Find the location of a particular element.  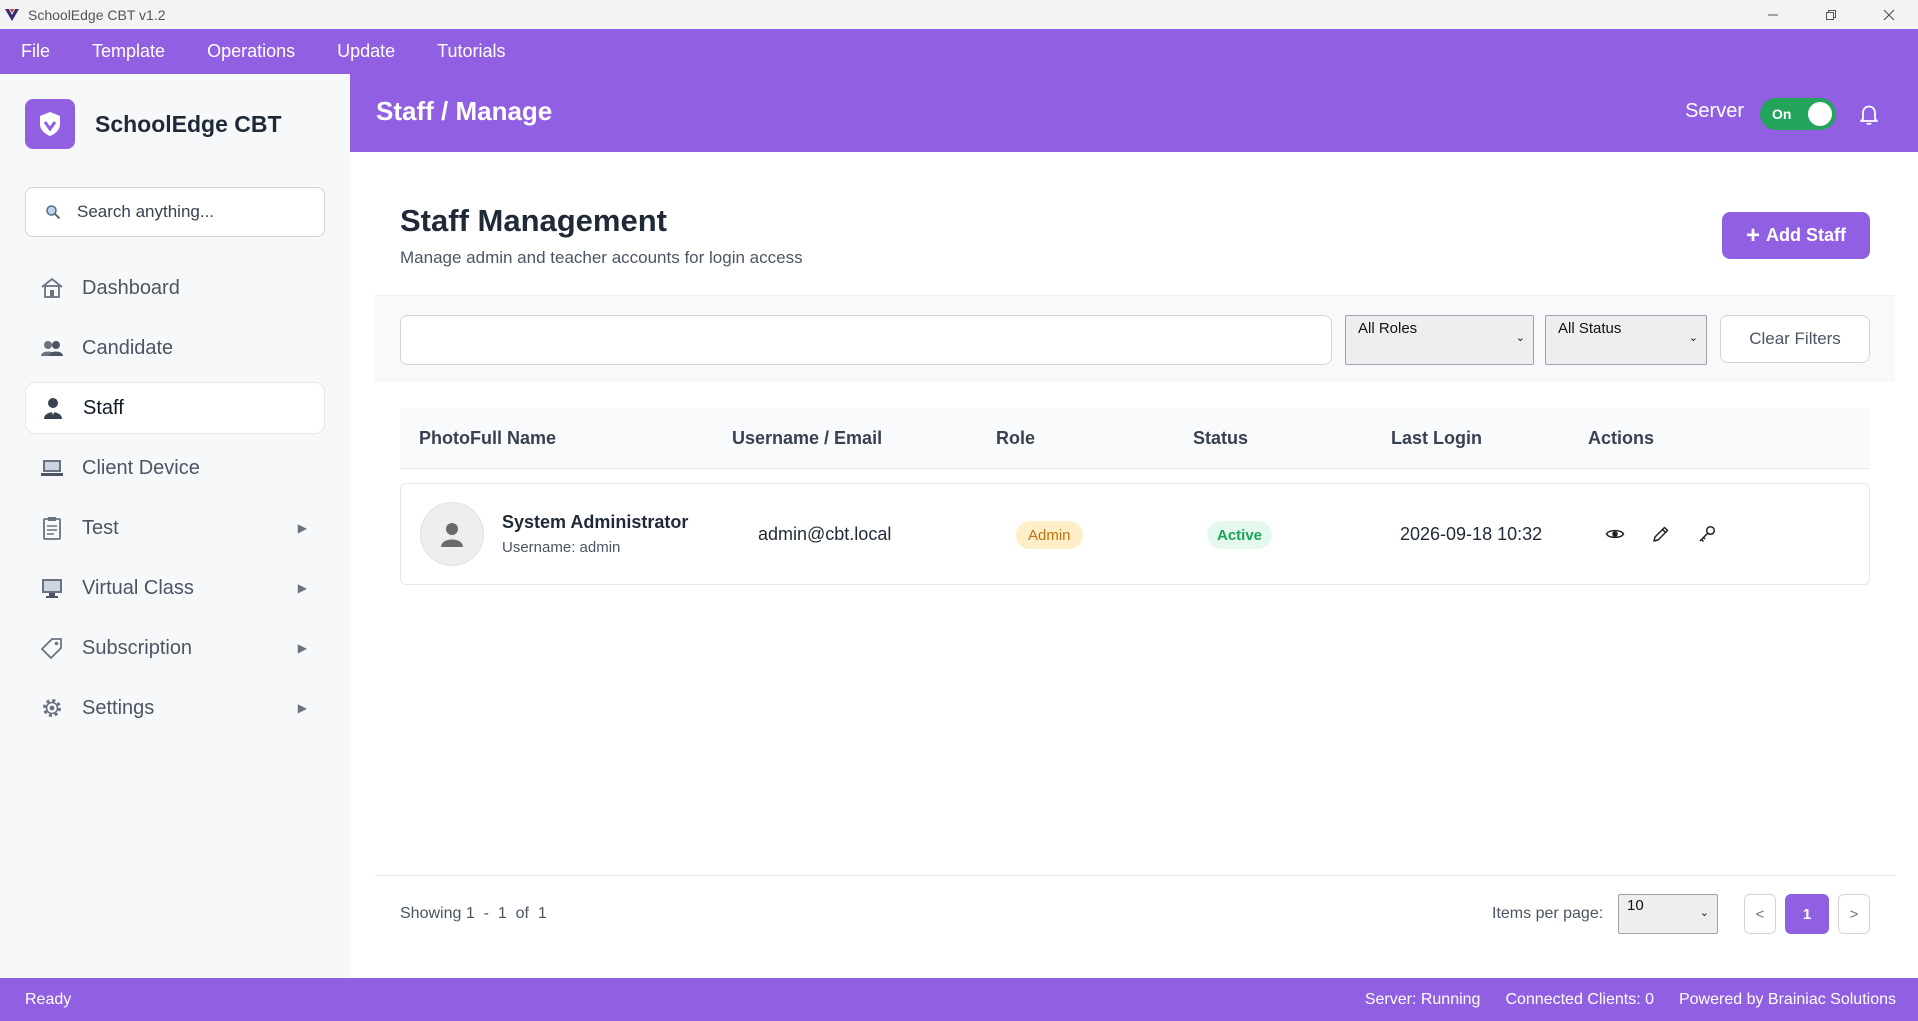

restore-button is located at coordinates (1831, 14).